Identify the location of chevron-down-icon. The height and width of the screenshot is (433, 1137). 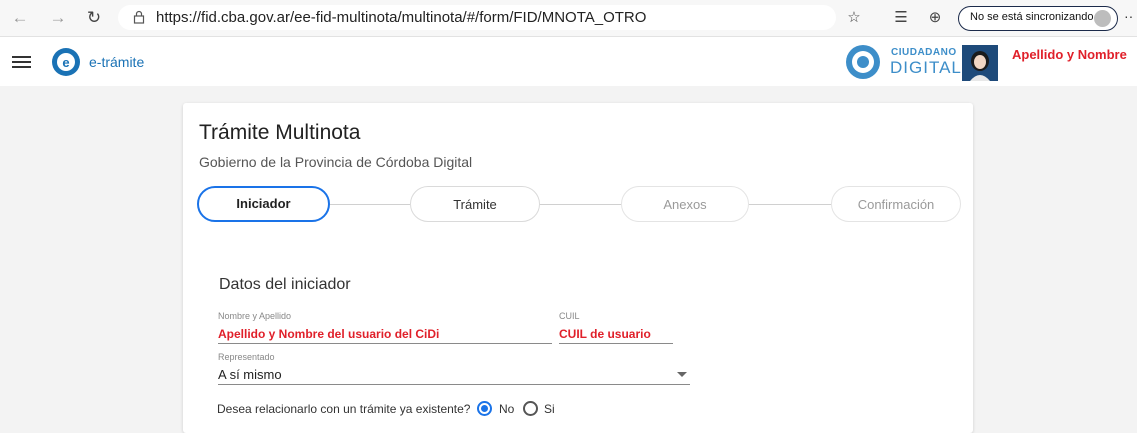
(682, 374).